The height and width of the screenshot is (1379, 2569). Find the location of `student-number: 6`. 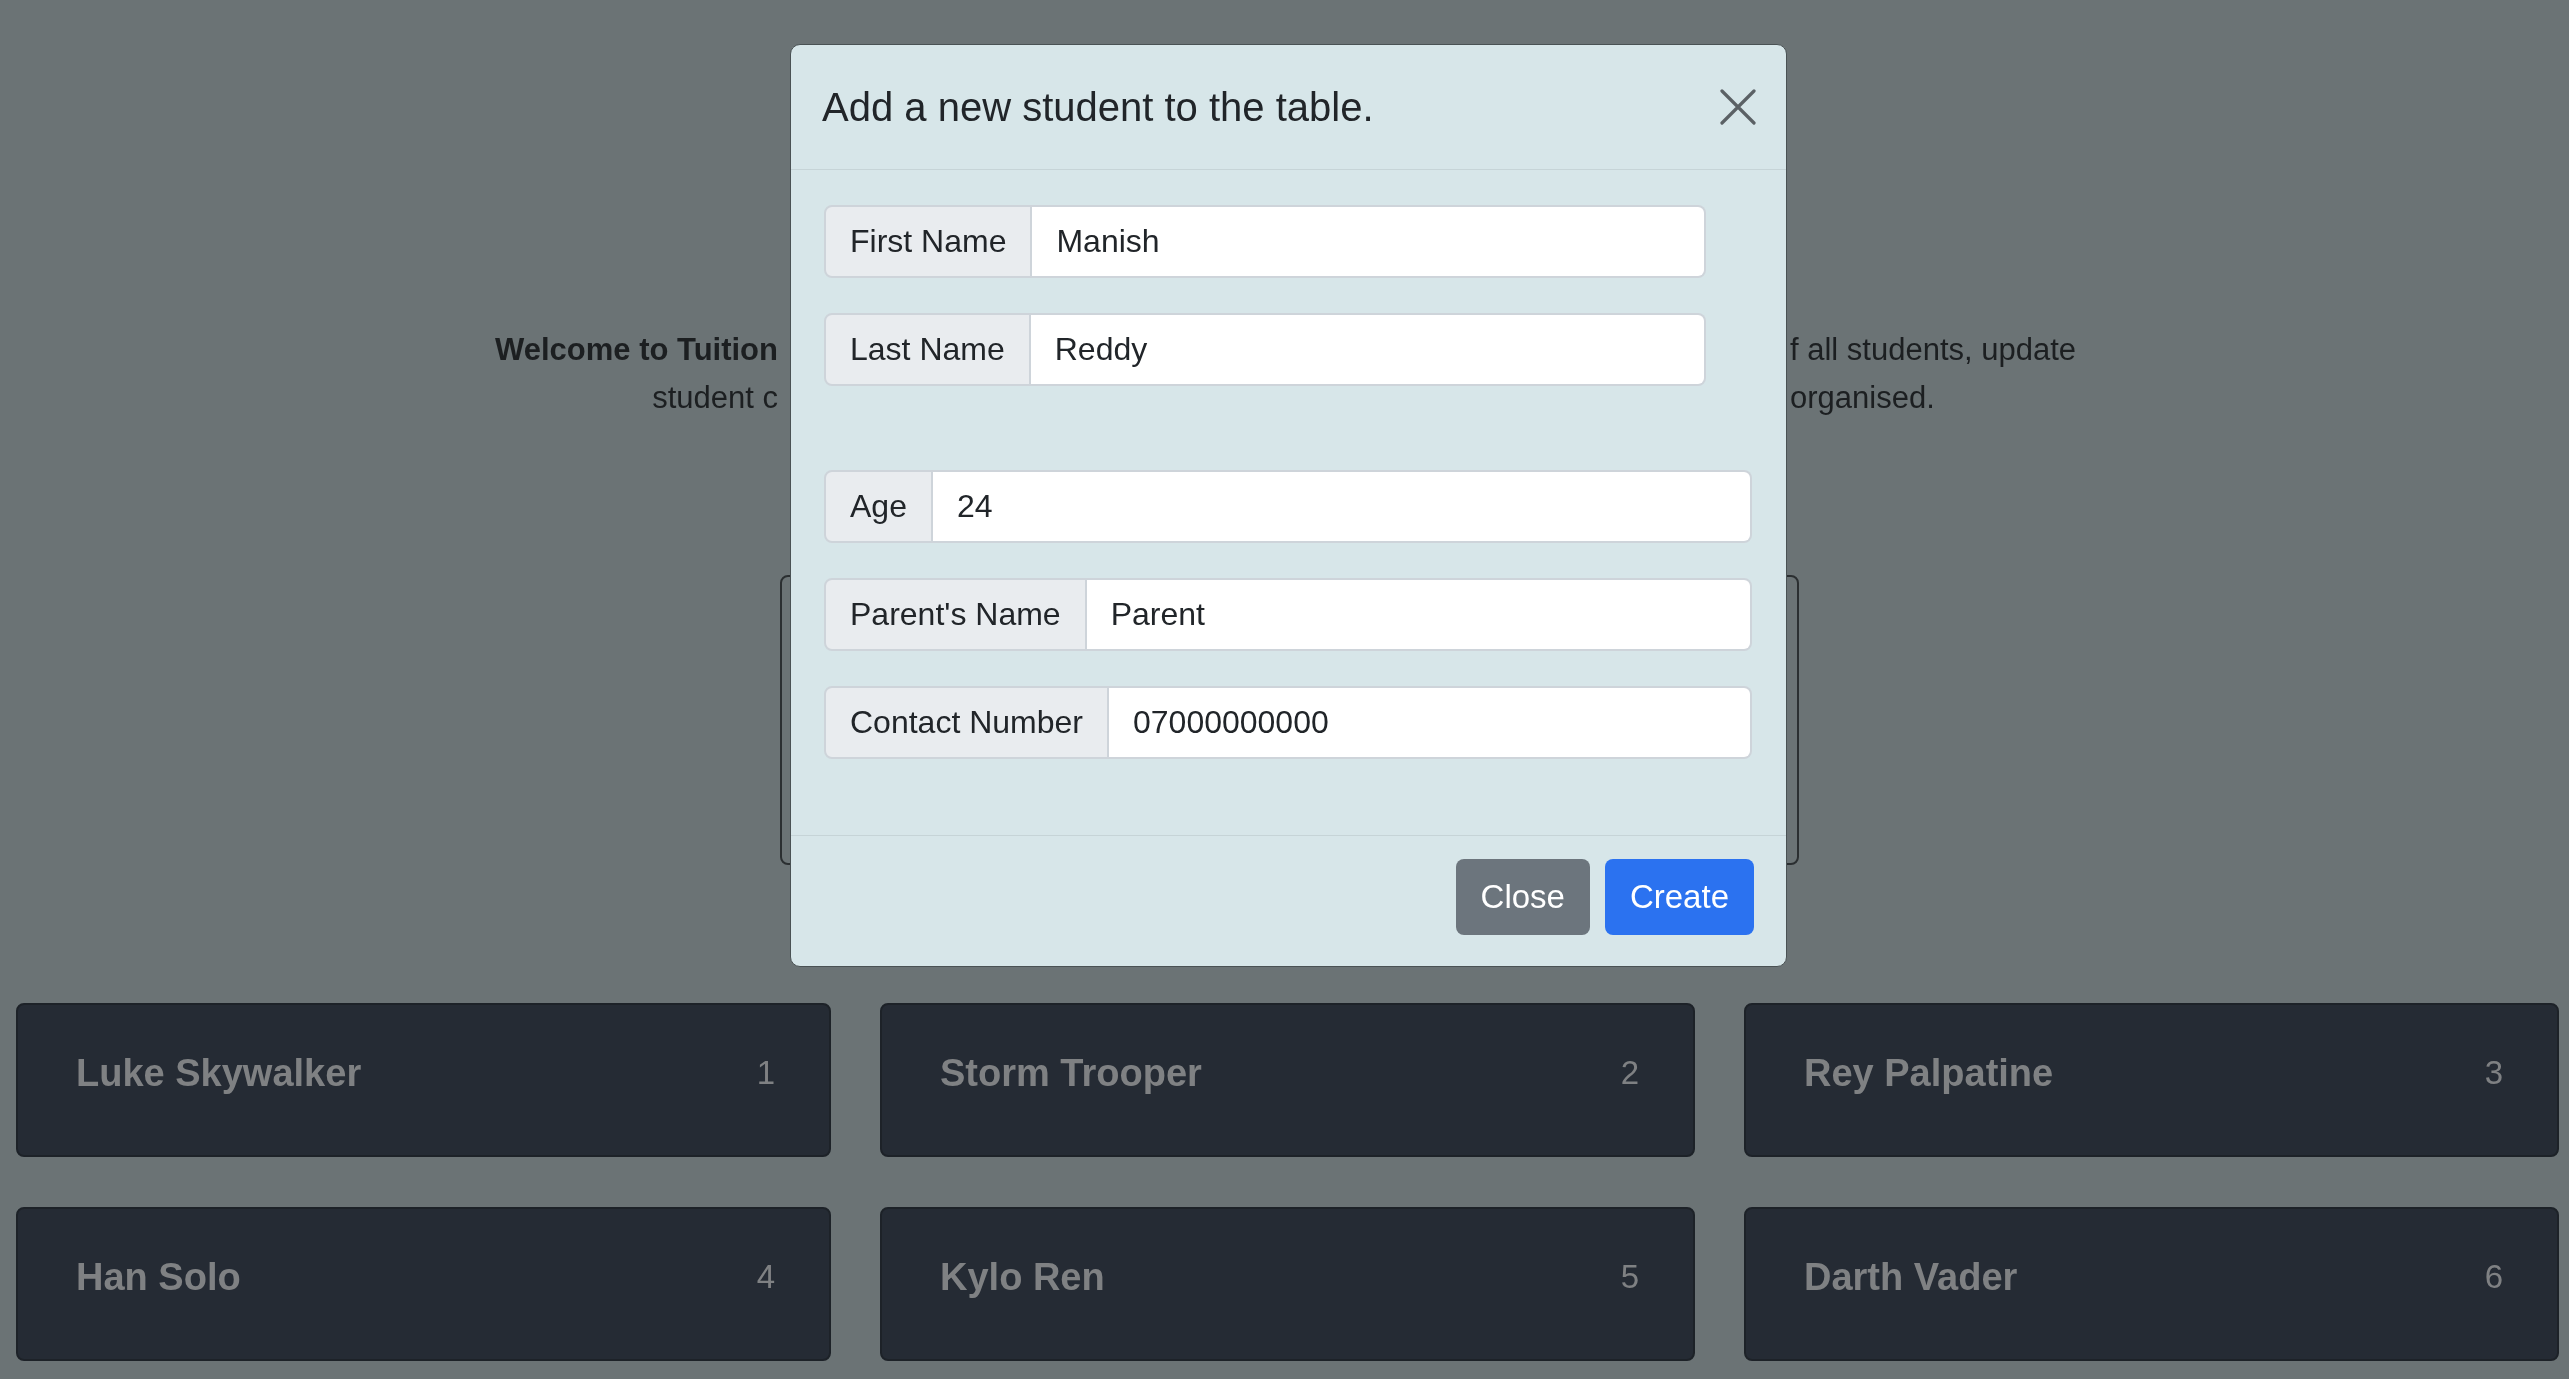

student-number: 6 is located at coordinates (2493, 1277).